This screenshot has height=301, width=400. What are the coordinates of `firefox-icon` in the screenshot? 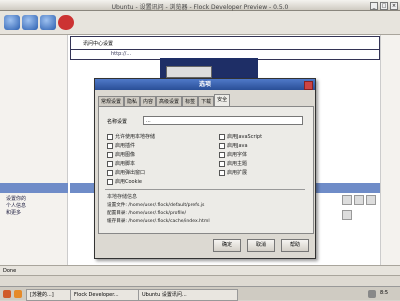 It's located at (18, 294).